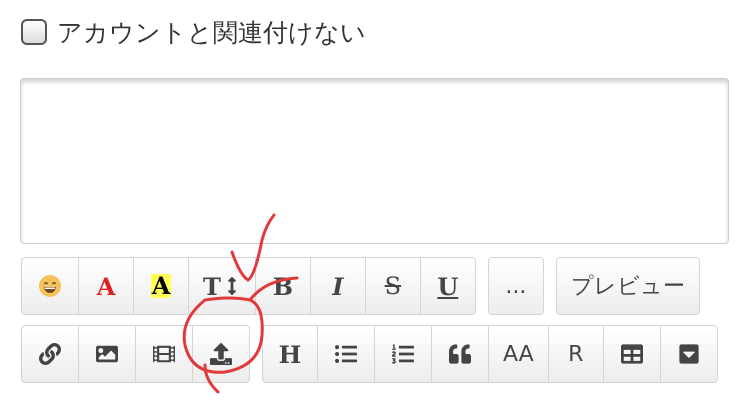  What do you see at coordinates (448, 286) in the screenshot?
I see `underline-button: U` at bounding box center [448, 286].